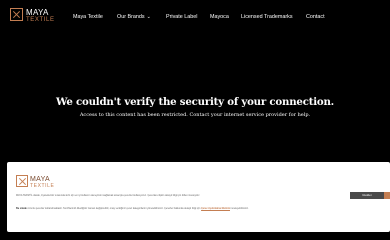  What do you see at coordinates (367, 195) in the screenshot?
I see `reject-button: Reddet` at bounding box center [367, 195].